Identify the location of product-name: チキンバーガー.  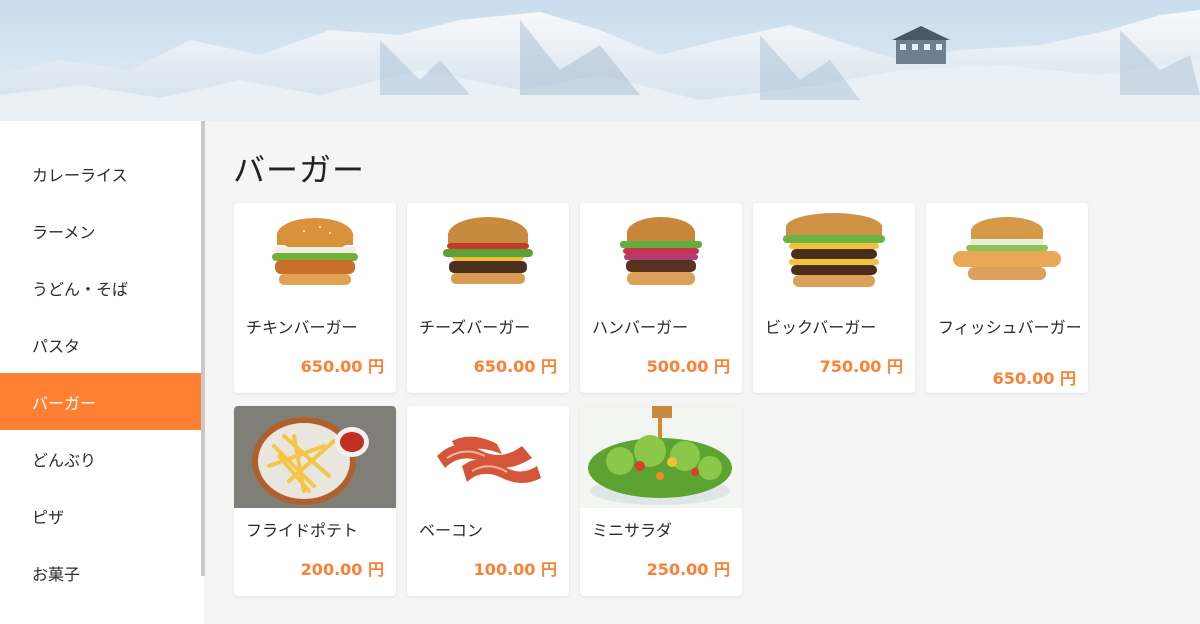
(302, 327).